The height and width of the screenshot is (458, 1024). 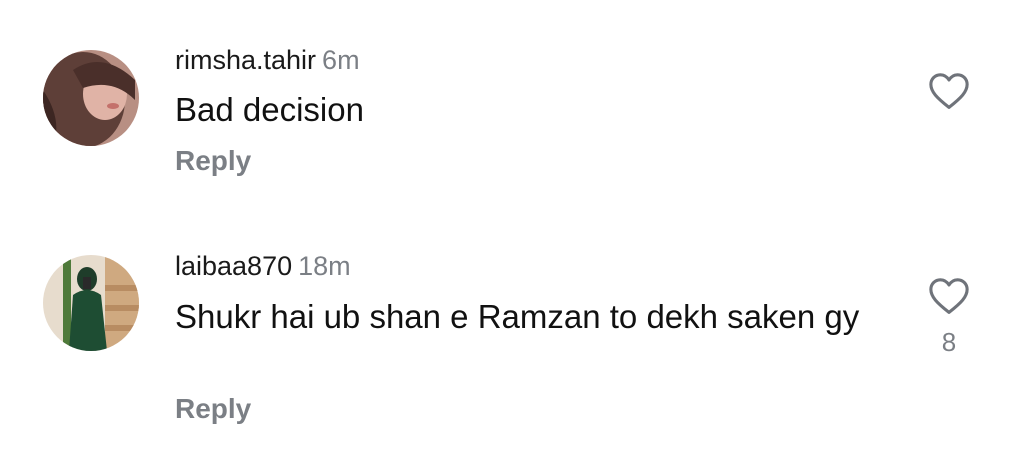 I want to click on like-button, so click(x=949, y=91).